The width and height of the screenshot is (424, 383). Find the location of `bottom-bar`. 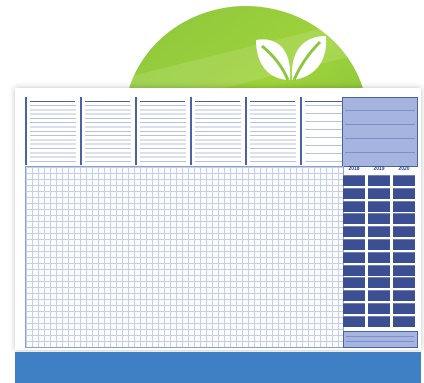

bottom-bar is located at coordinates (218, 367).